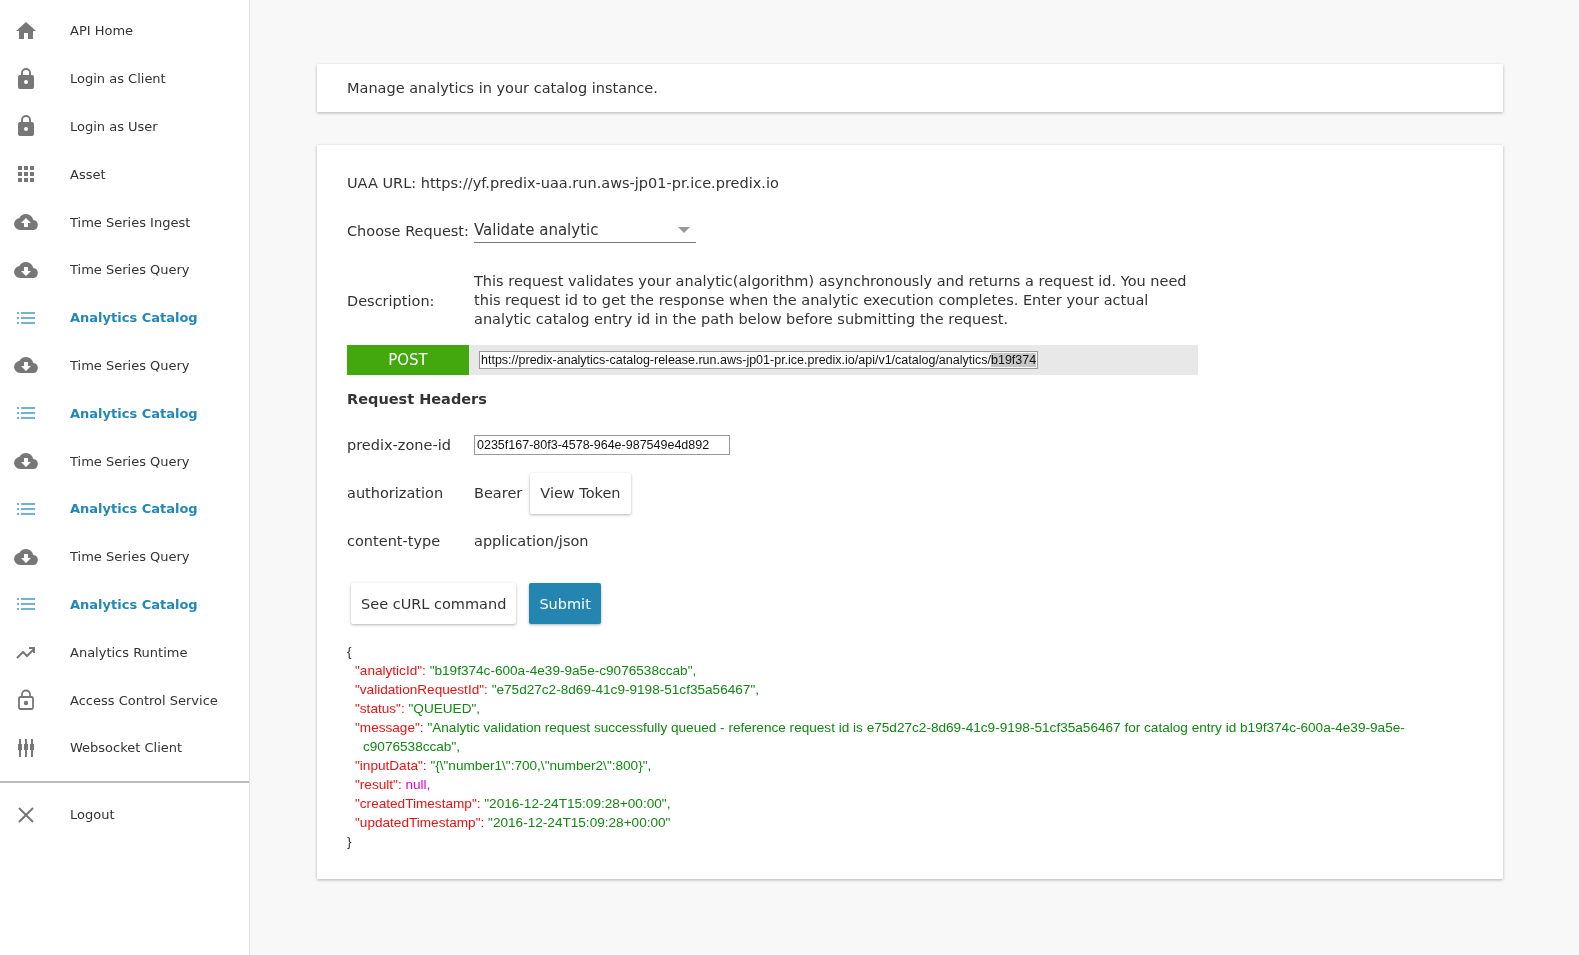  Describe the element at coordinates (393, 785) in the screenshot. I see `json-line: "result": null,` at that location.